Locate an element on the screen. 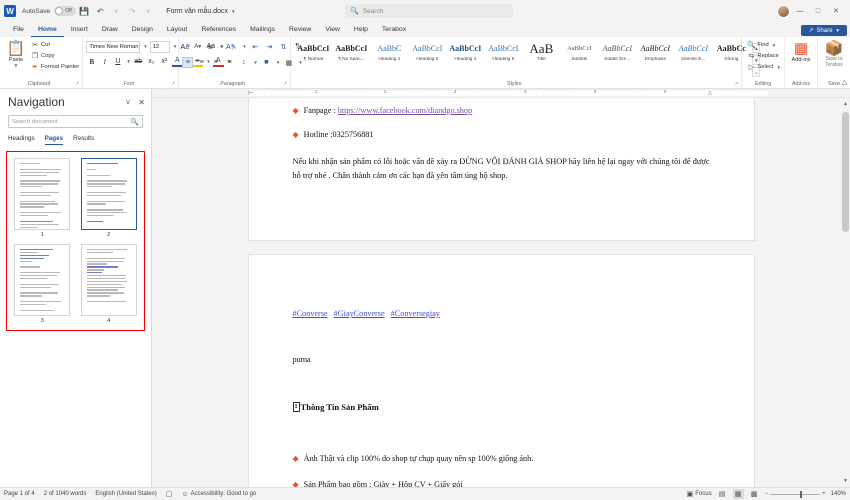  find-button: 🔍 Find ▼ is located at coordinates (764, 45).